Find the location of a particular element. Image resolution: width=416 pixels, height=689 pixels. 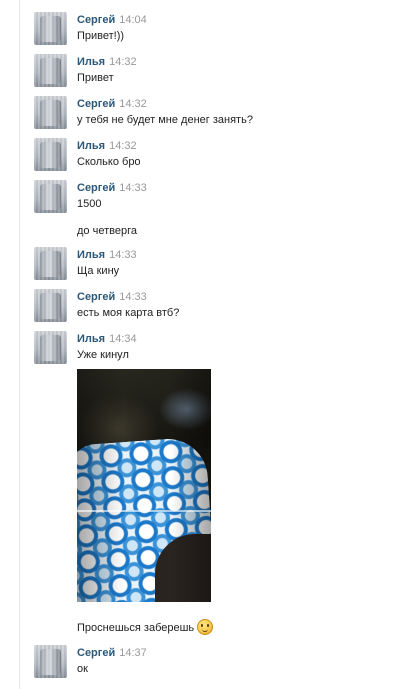

message-text: 1500 is located at coordinates (89, 204).